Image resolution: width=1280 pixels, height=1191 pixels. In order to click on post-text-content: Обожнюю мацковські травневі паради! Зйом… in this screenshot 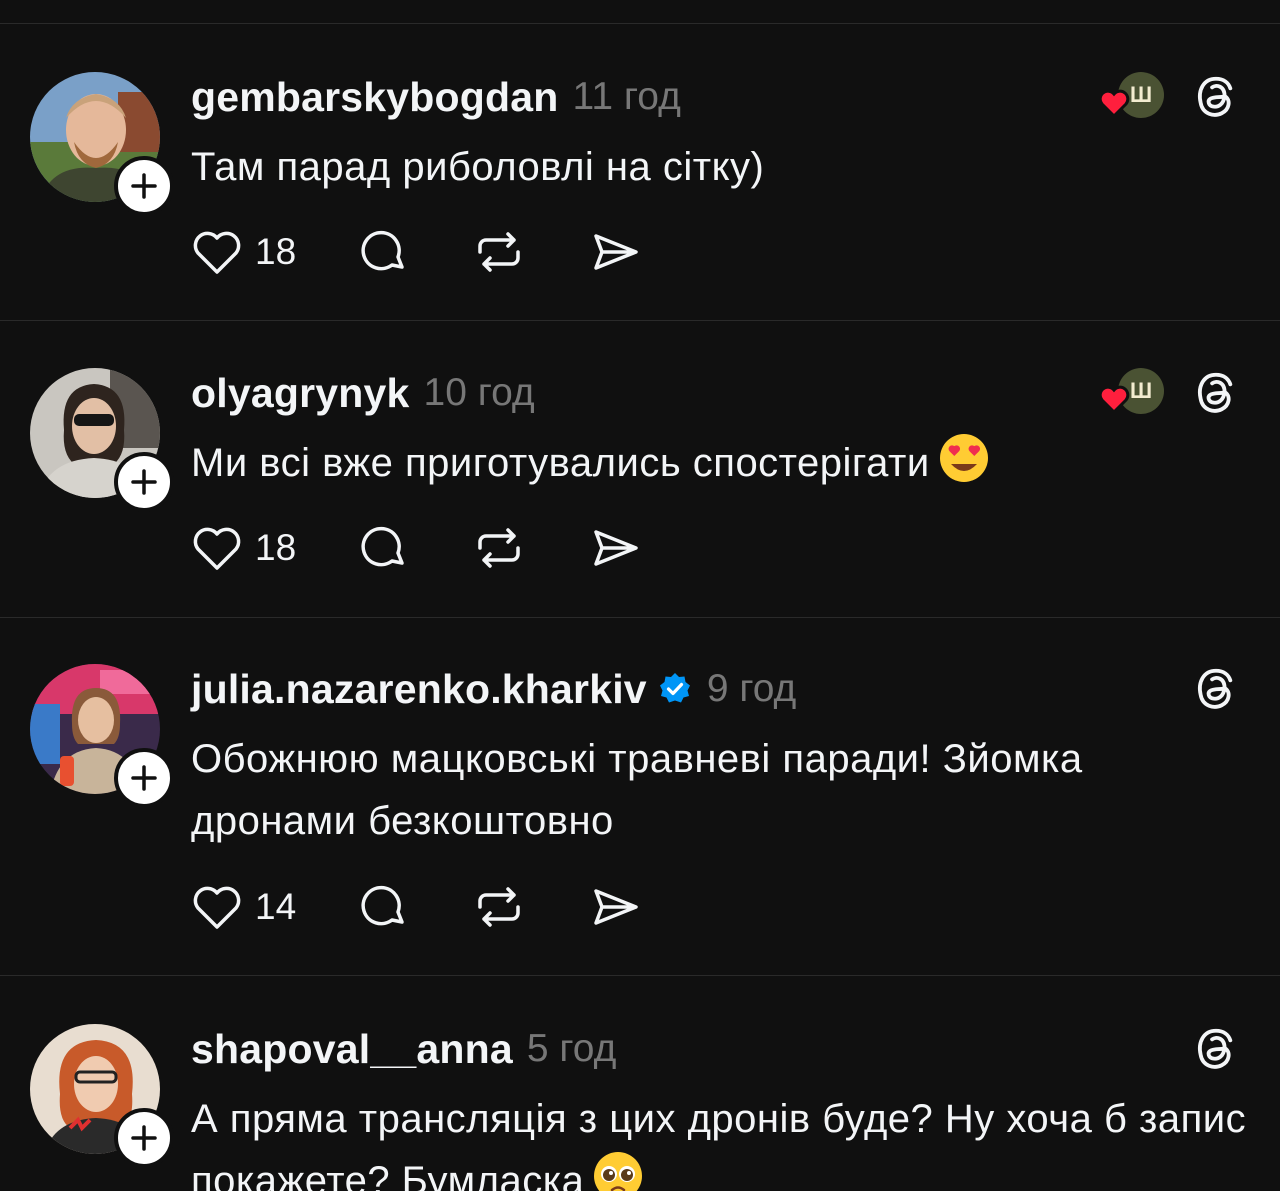, I will do `click(637, 790)`.